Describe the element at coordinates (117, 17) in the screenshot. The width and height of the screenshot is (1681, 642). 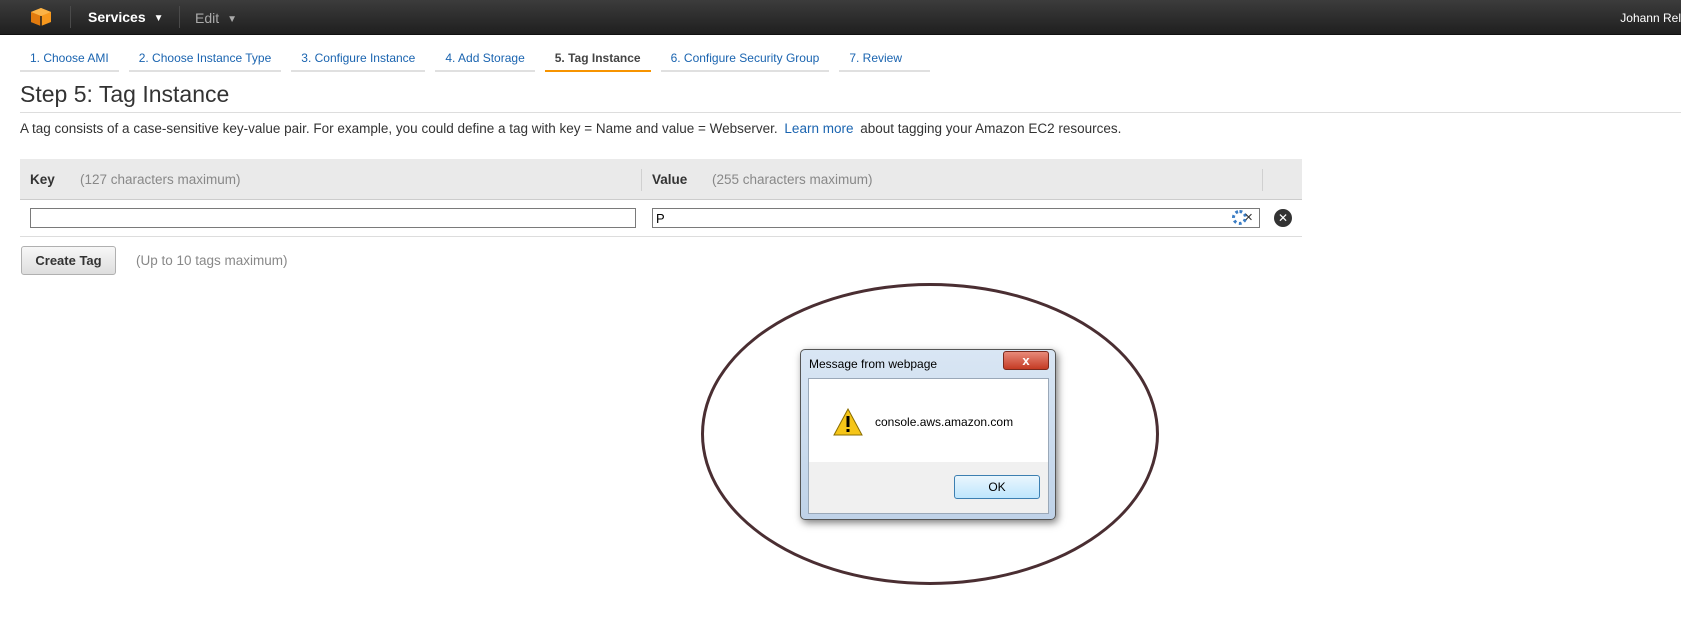
I see `services-label: Services` at that location.